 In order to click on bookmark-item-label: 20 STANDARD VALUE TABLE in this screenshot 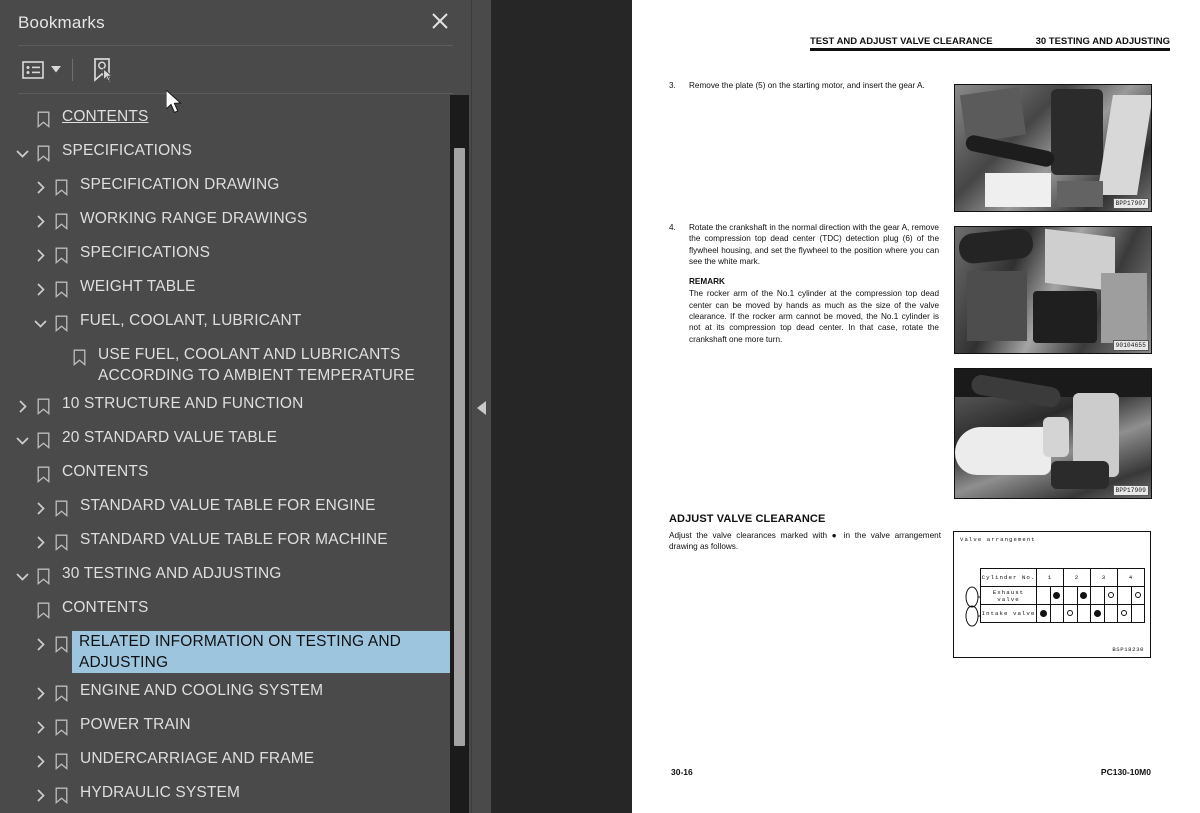, I will do `click(170, 437)`.